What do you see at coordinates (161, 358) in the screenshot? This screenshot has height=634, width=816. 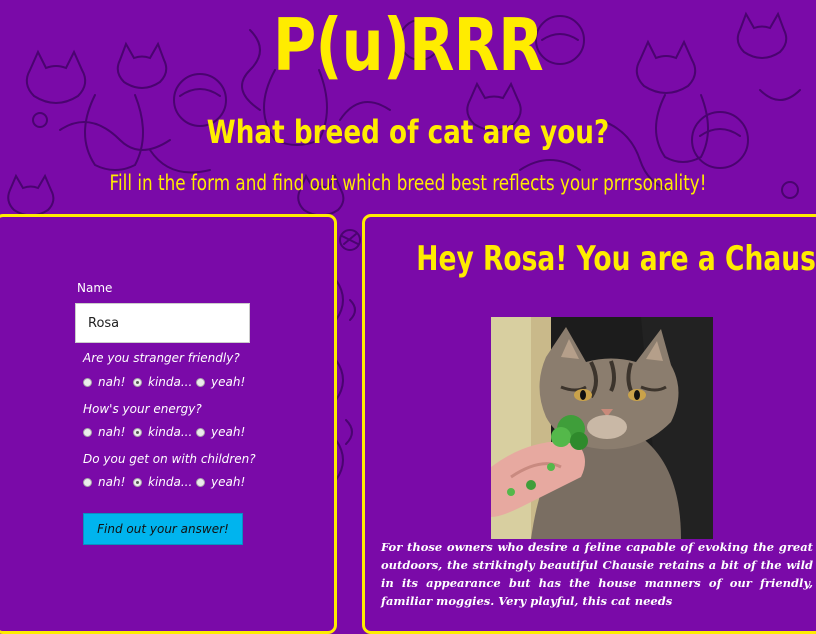 I see `question-stranger-friendly: Are you stranger friendly?` at bounding box center [161, 358].